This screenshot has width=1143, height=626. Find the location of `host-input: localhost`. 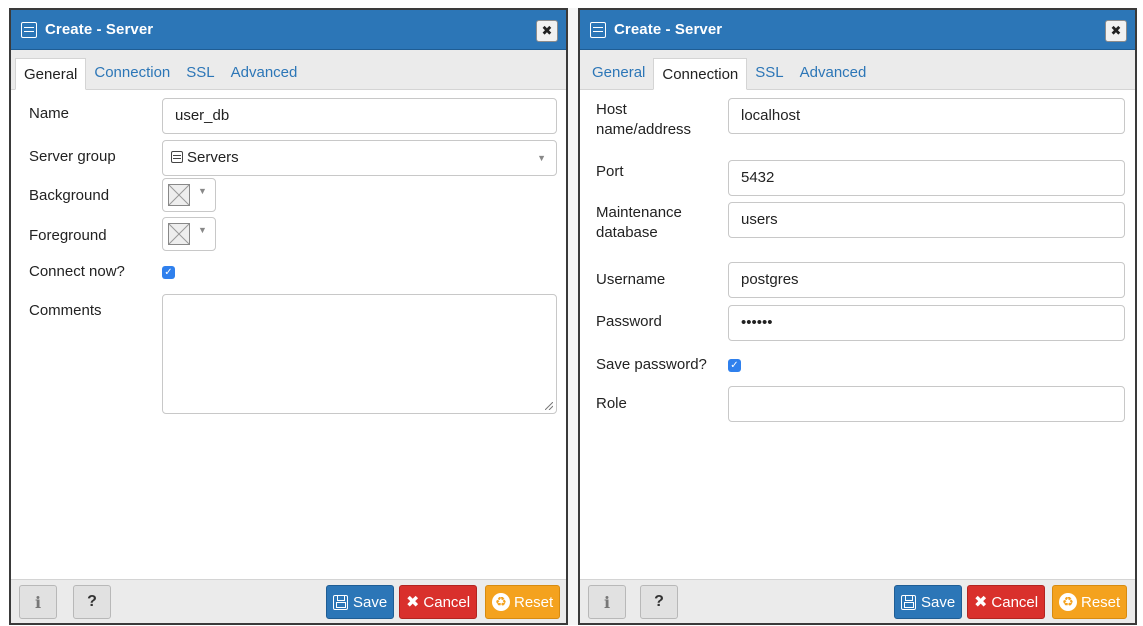

host-input: localhost is located at coordinates (926, 116).